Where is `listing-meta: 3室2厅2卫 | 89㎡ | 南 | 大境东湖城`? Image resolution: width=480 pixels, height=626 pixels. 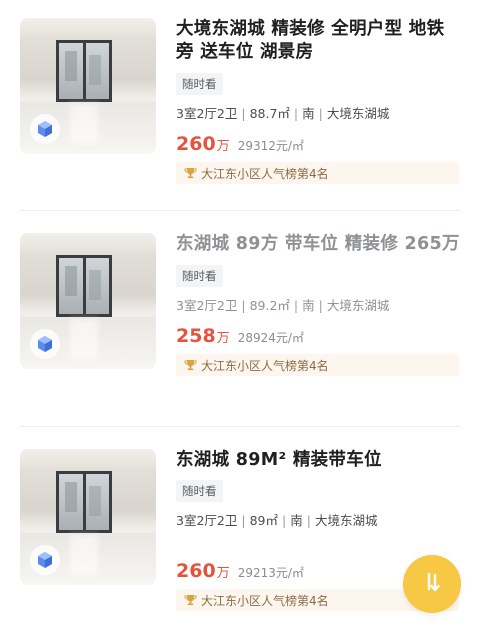 listing-meta: 3室2厅2卫 | 89㎡ | 南 | 大境东湖城 is located at coordinates (277, 520).